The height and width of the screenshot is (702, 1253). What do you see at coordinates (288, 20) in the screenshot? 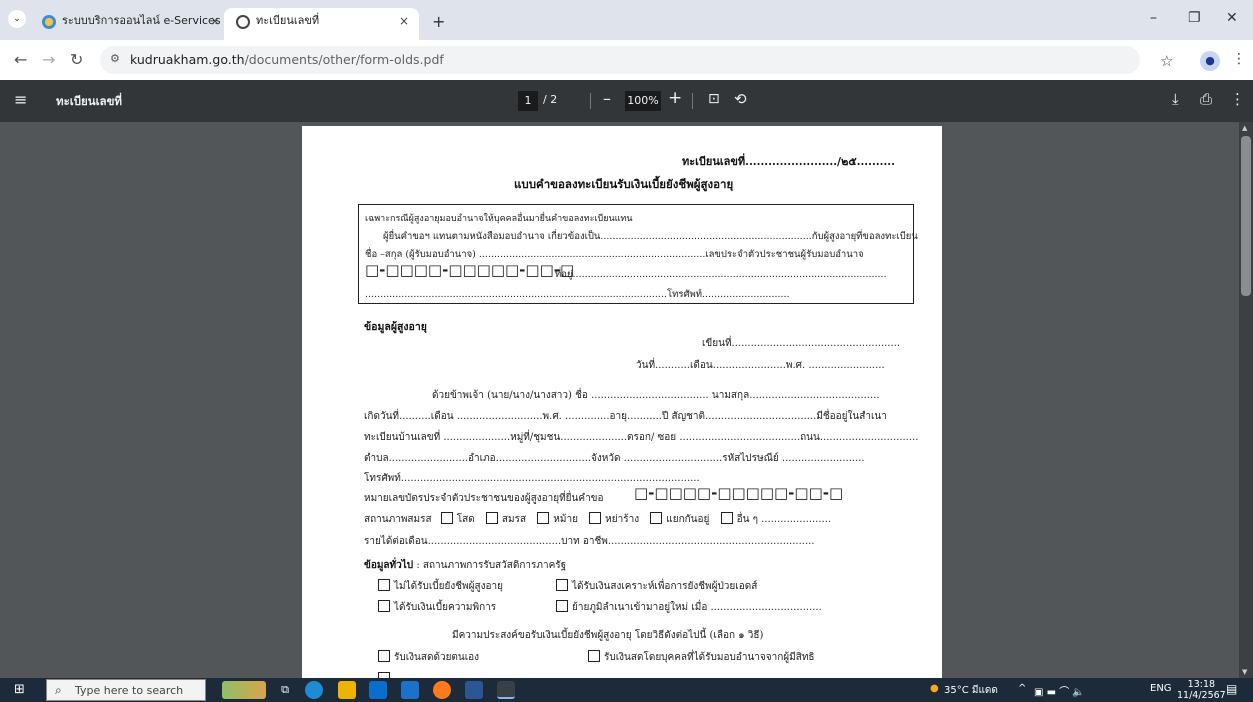
I see `tab-title: ทะเบียนเลขที่` at bounding box center [288, 20].